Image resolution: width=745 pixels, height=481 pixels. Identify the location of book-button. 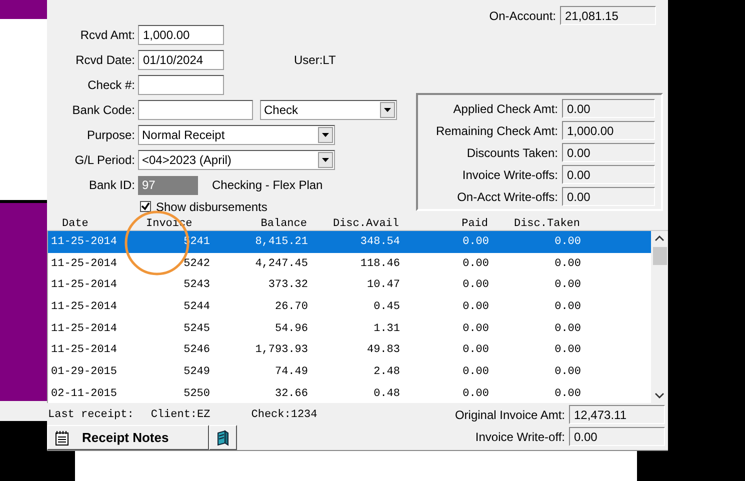
(223, 437).